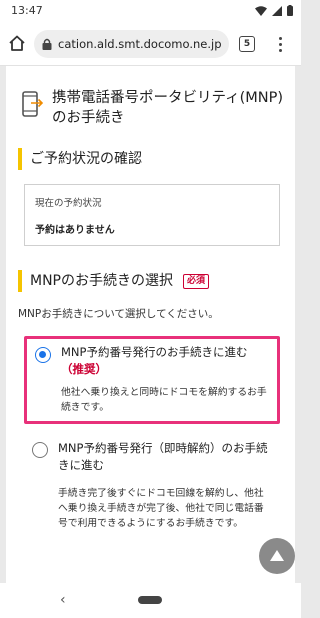 This screenshot has width=320, height=618. I want to click on system-nav-bar: ‹, so click(150, 600).